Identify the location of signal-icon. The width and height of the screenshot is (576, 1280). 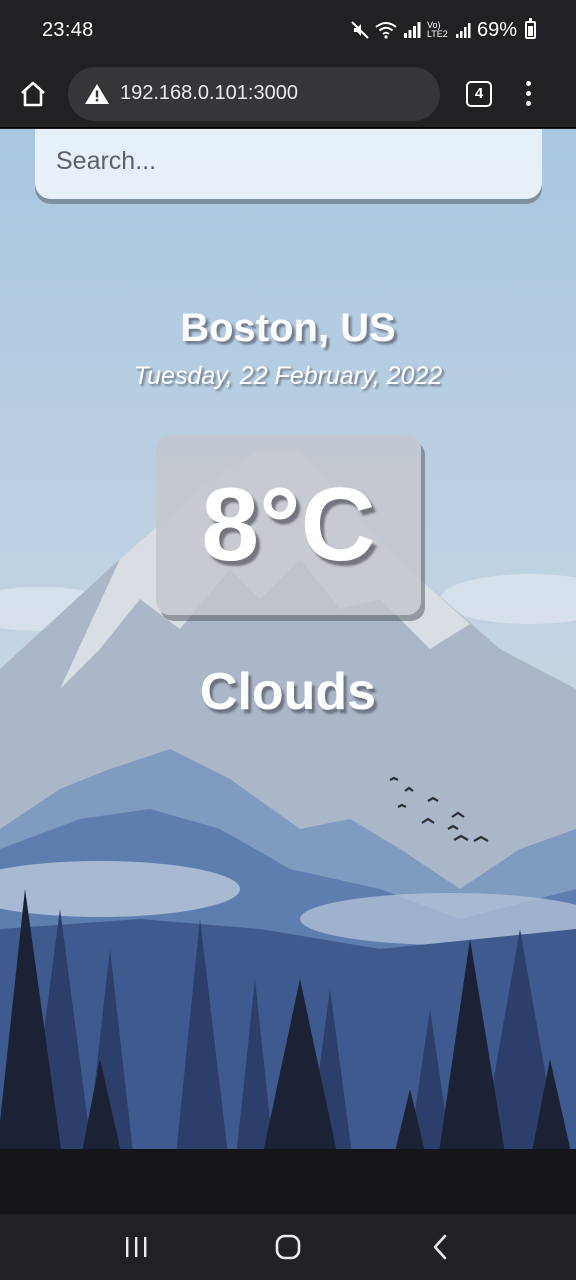
(412, 30).